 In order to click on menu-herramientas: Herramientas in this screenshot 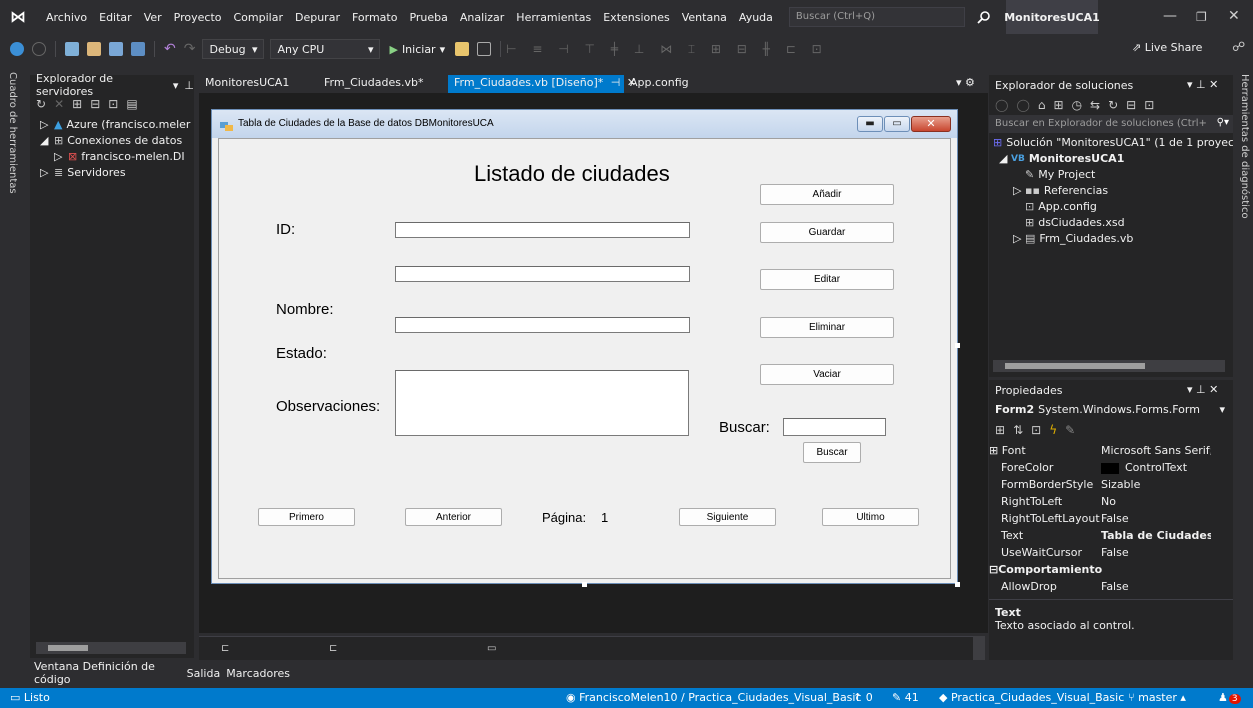, I will do `click(553, 17)`.